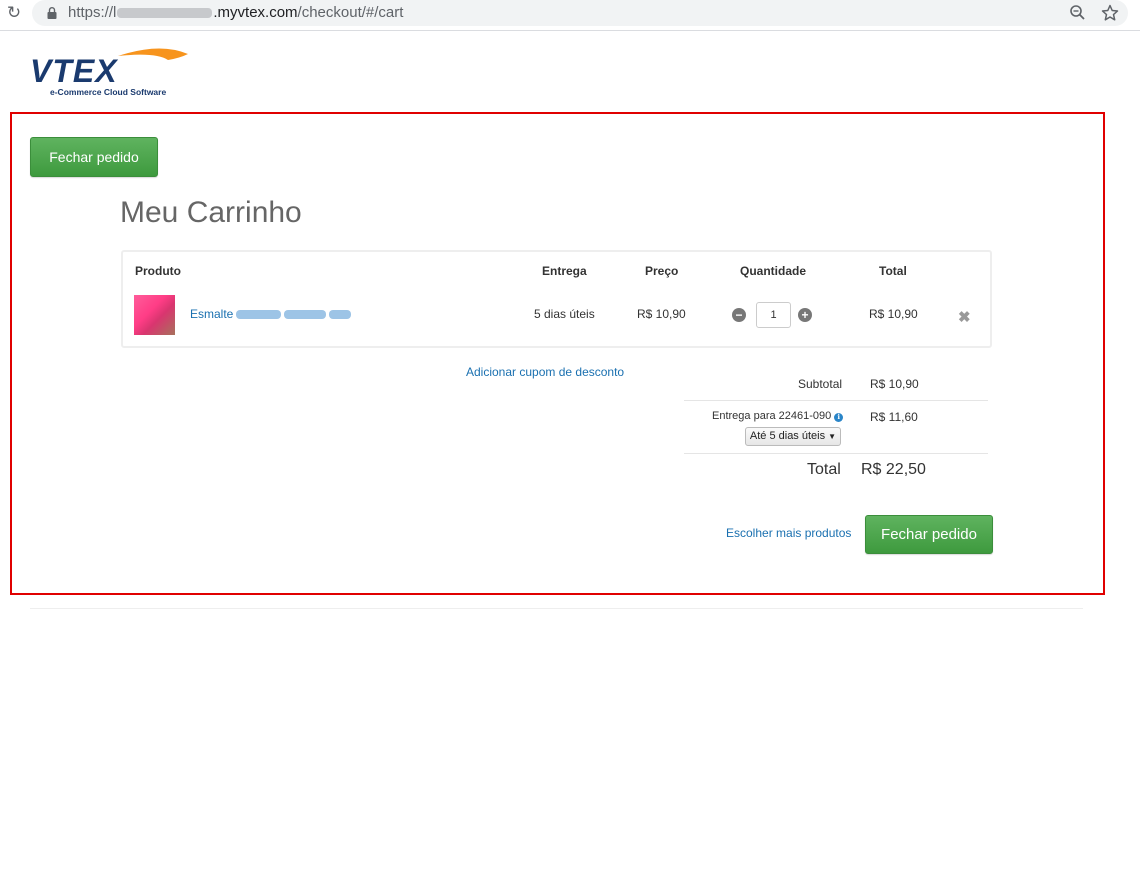 The height and width of the screenshot is (874, 1140). What do you see at coordinates (805, 315) in the screenshot?
I see `plus-icon: +` at bounding box center [805, 315].